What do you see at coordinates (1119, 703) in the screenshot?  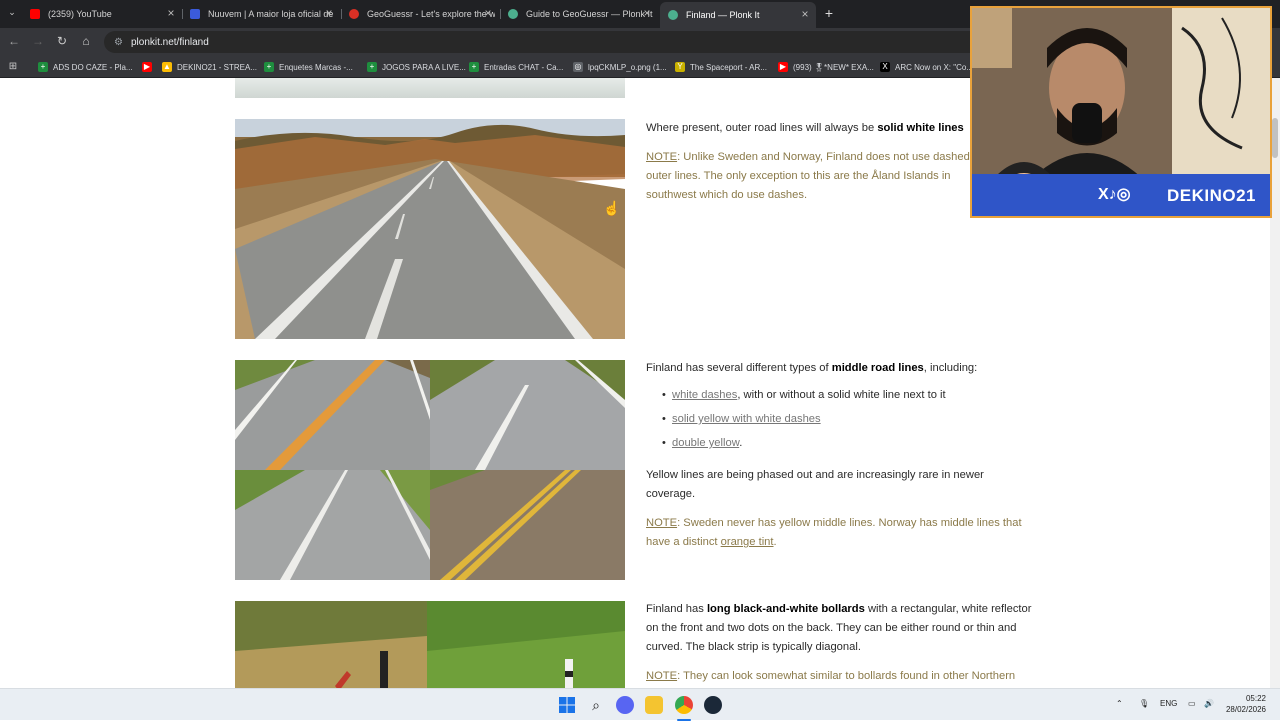 I see `chevron-up-icon: ⌃` at bounding box center [1119, 703].